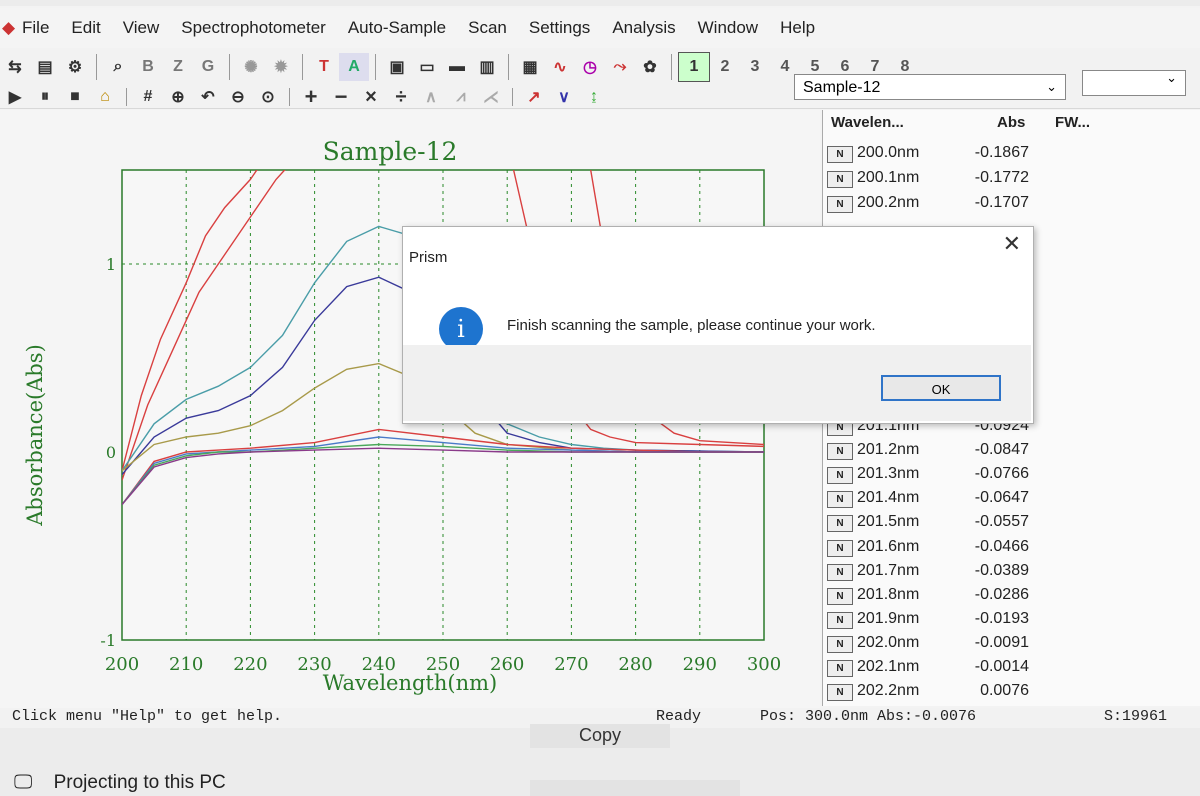 The width and height of the screenshot is (1200, 796). What do you see at coordinates (635, 788) in the screenshot?
I see `partial-button` at bounding box center [635, 788].